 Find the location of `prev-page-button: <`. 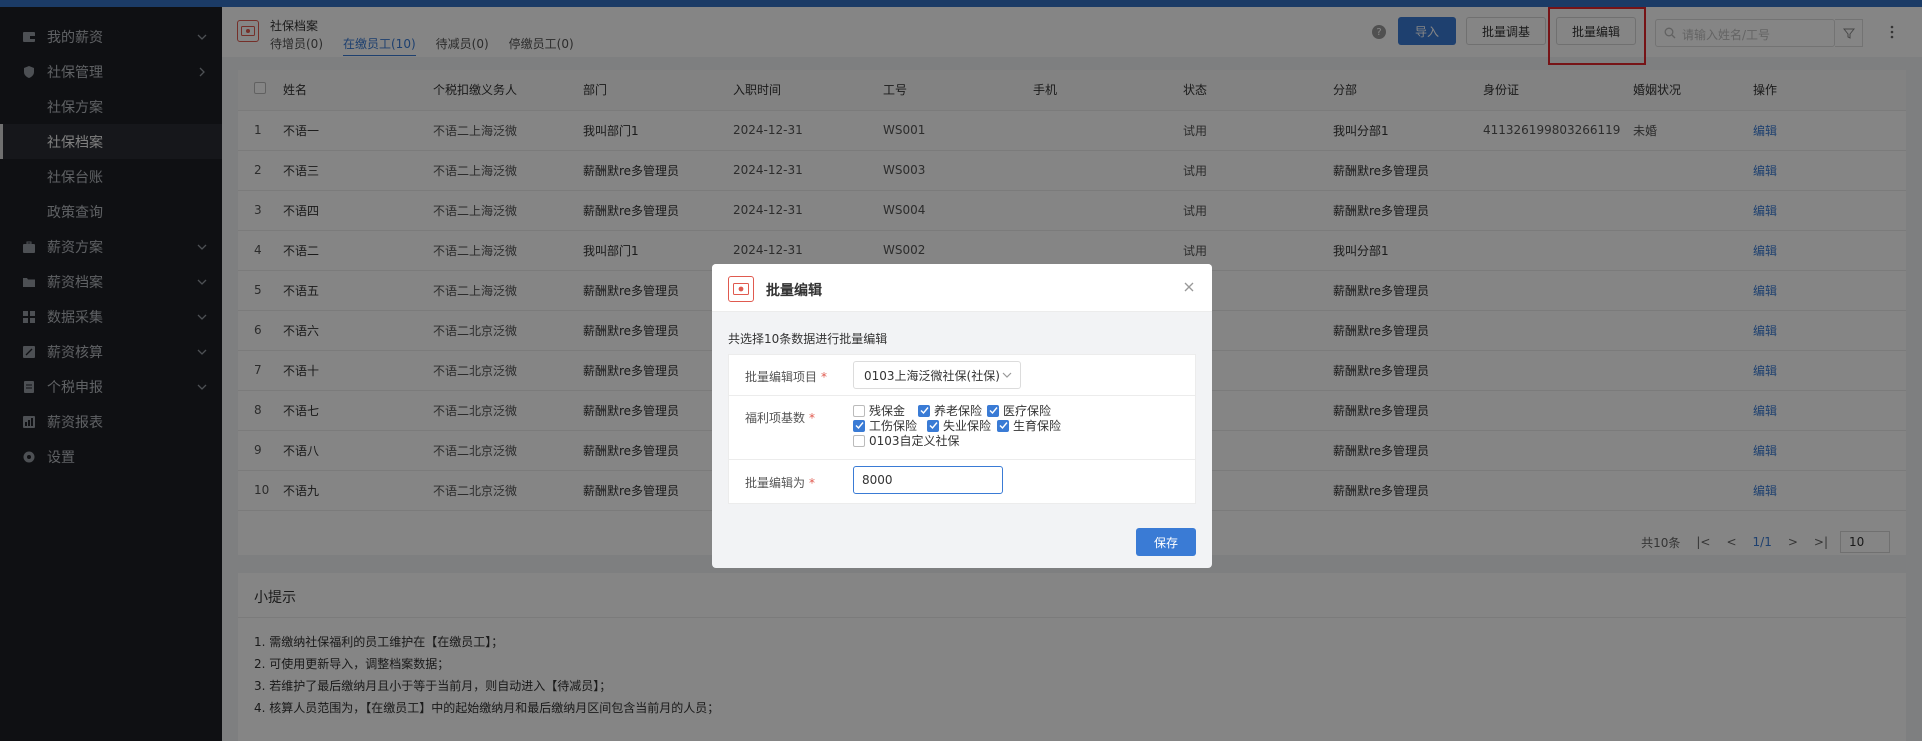

prev-page-button: < is located at coordinates (1731, 542).